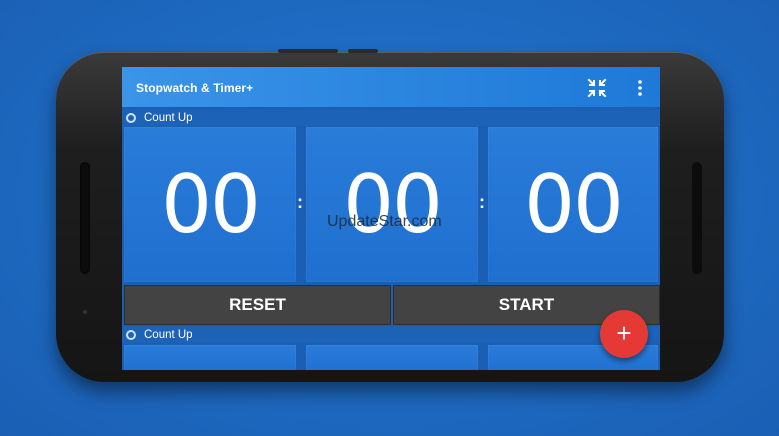  Describe the element at coordinates (384, 221) in the screenshot. I see `watermark-text: UpdateStar.com` at that location.